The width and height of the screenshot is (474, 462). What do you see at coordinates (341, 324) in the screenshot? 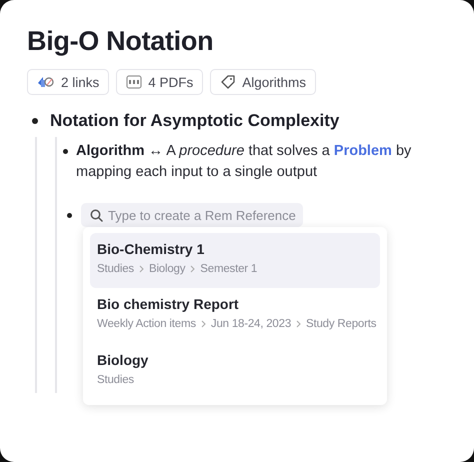
I see `breadcrumb: Study Reports` at bounding box center [341, 324].